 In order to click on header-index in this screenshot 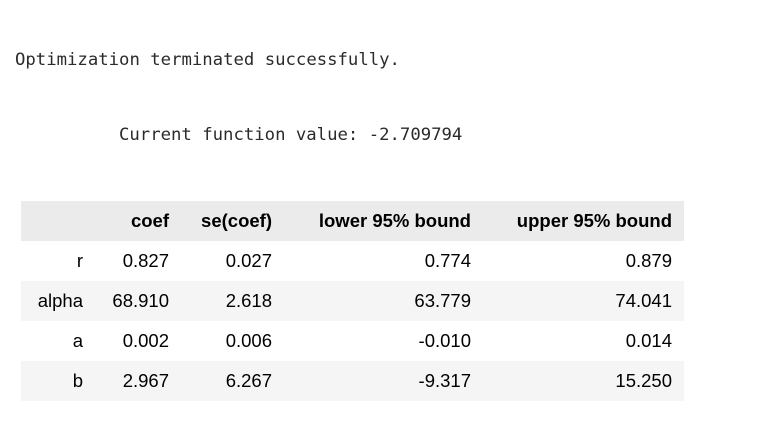, I will do `click(58, 221)`.